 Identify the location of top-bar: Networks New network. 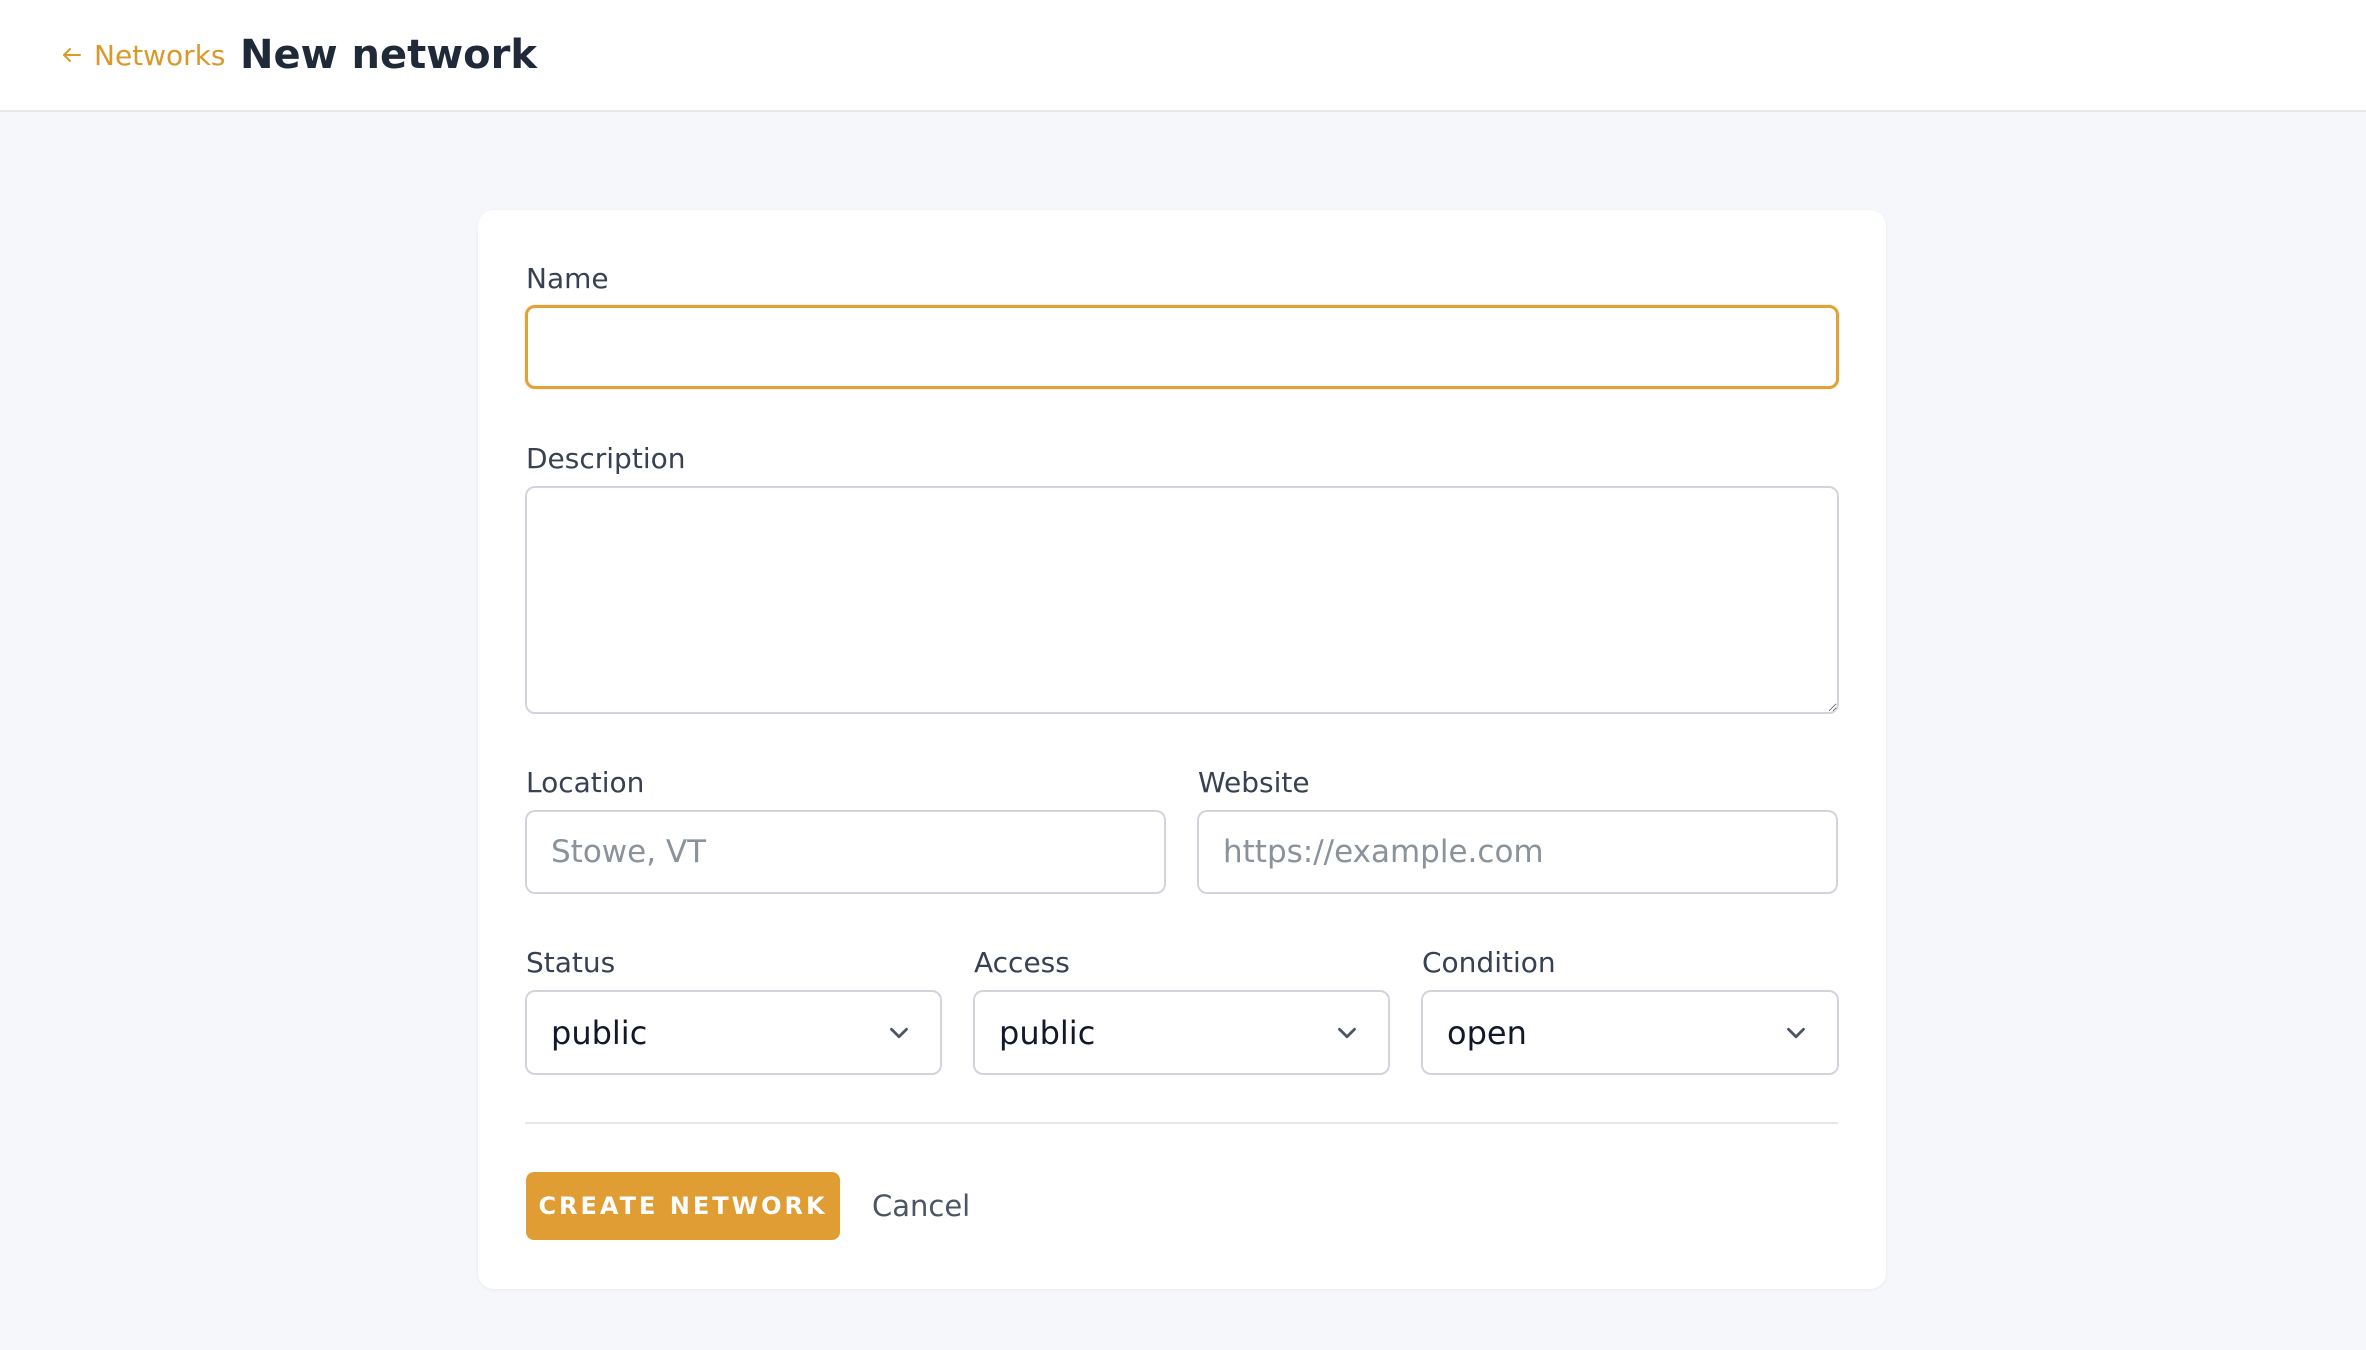
(1183, 56).